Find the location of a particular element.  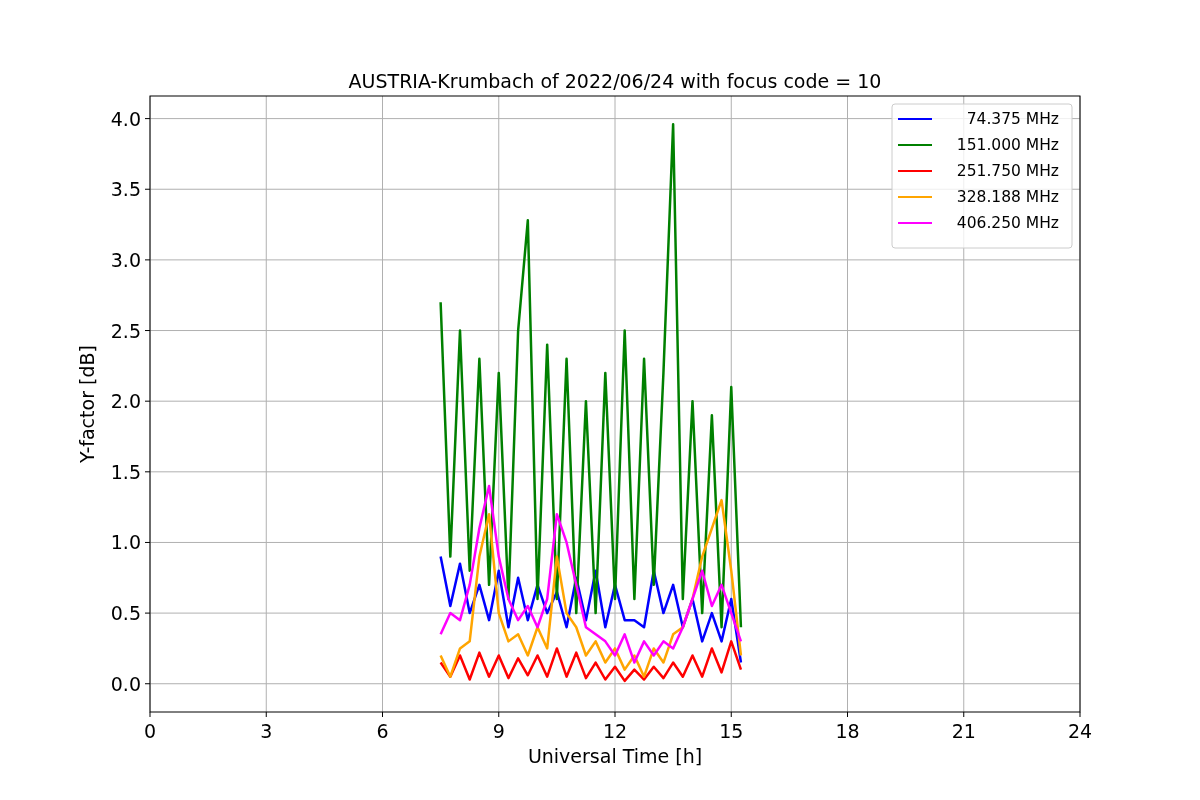

chart-title: AUSTRIA-Krumbach of 2022/06/24 with focus code = 10 is located at coordinates (615, 81).